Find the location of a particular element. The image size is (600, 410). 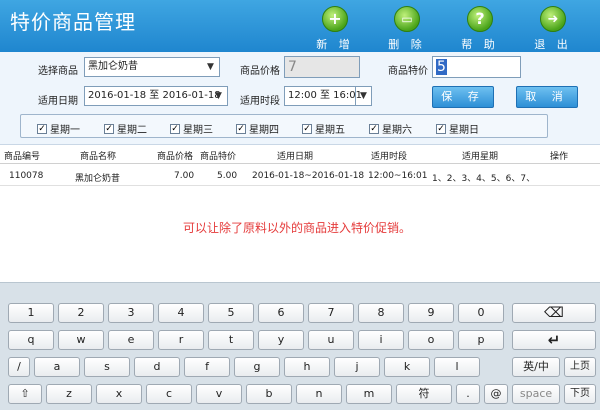

key-0: 0 is located at coordinates (481, 313).